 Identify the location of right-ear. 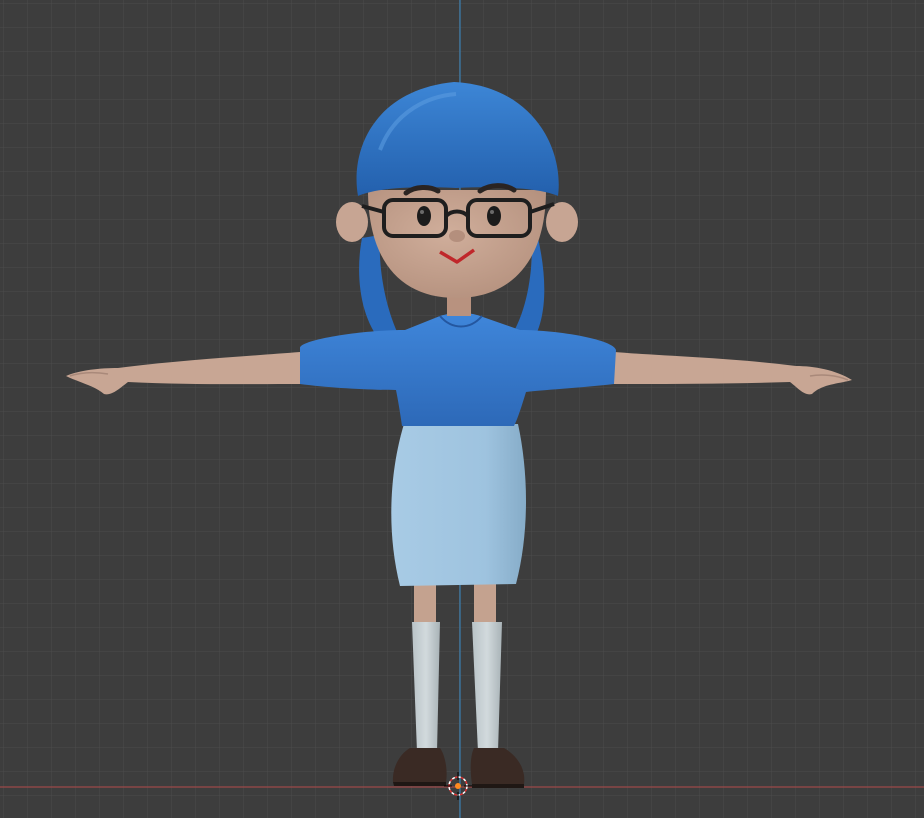
(562, 222).